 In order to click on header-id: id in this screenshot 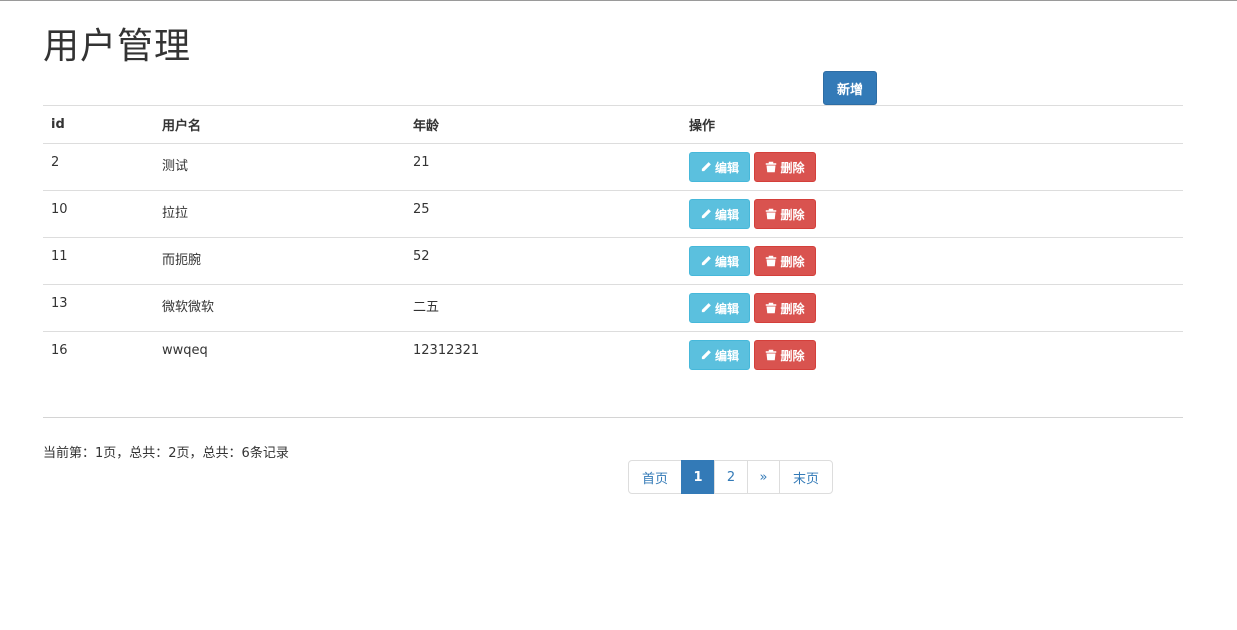, I will do `click(98, 124)`.